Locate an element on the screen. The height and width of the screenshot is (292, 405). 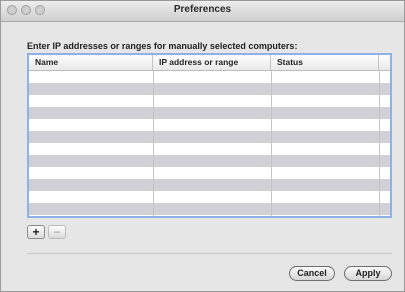
column-header-ip-address: IP address or range is located at coordinates (212, 62).